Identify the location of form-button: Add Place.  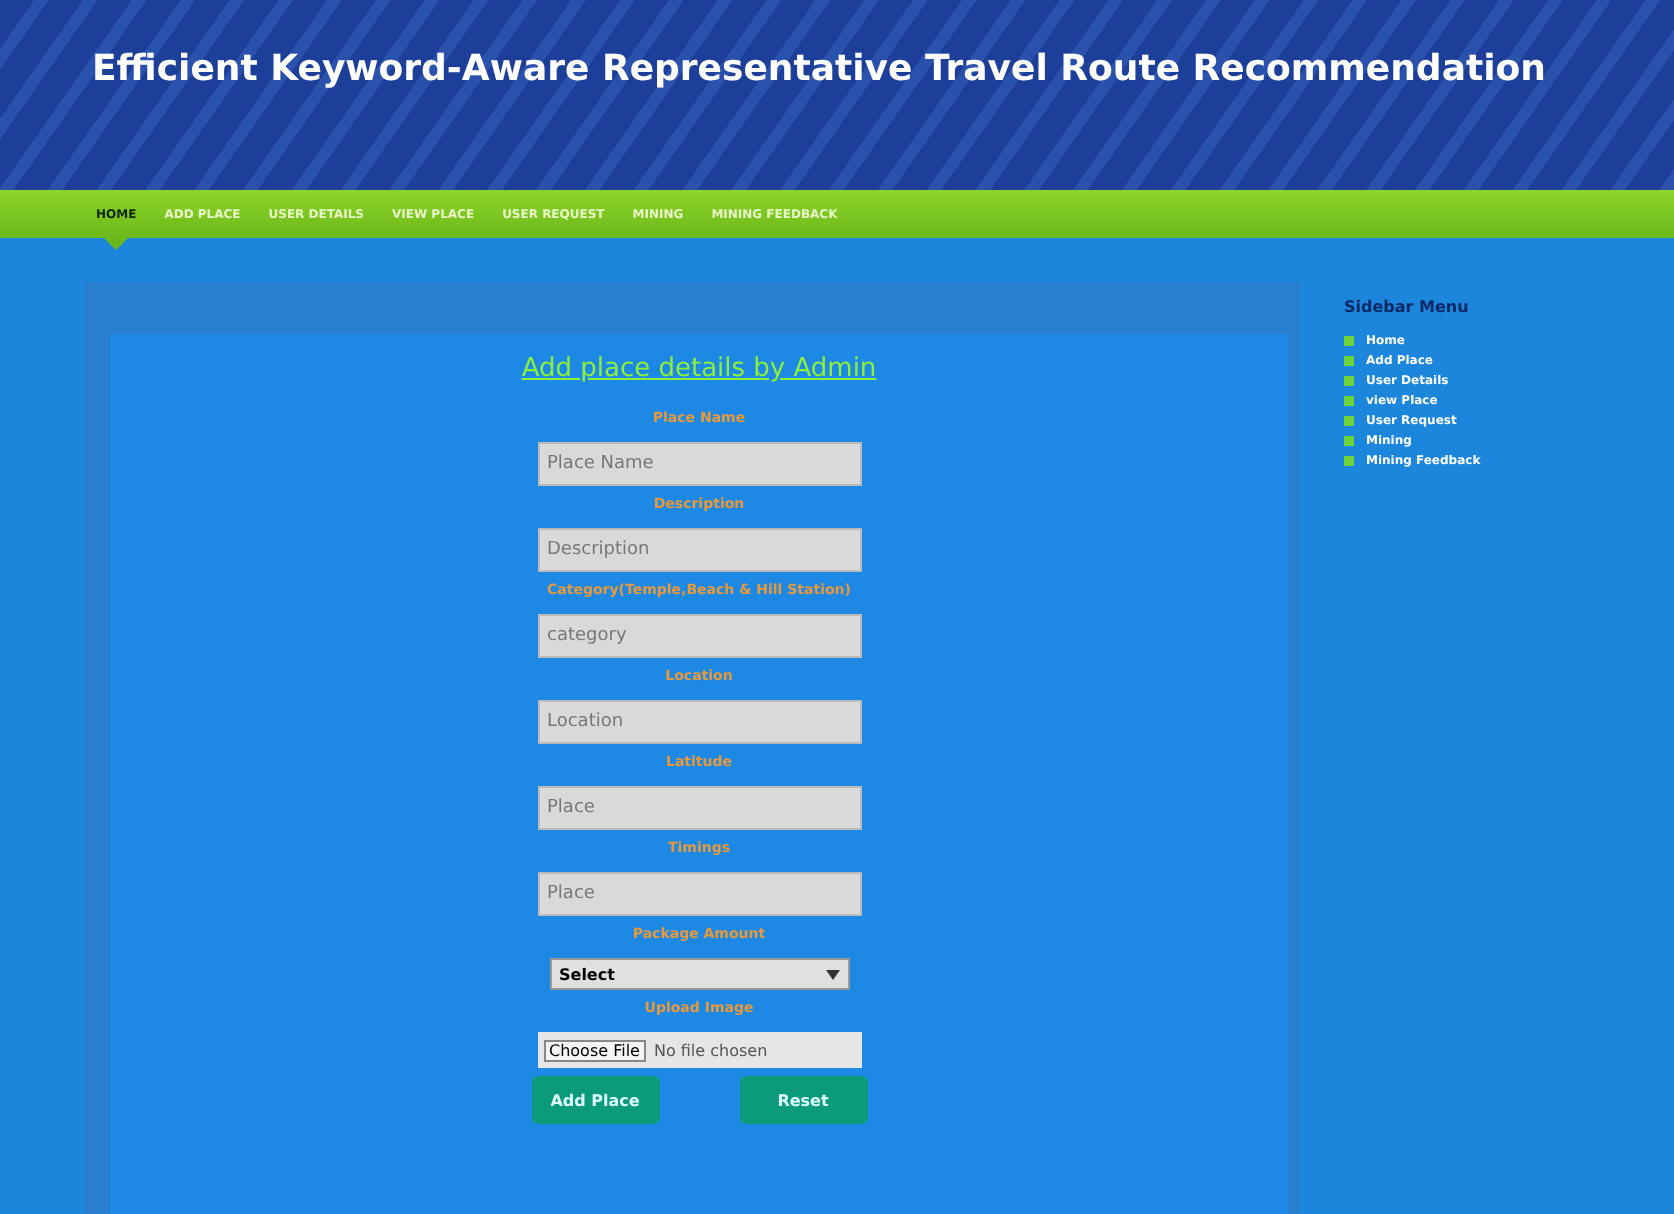
(595, 1100).